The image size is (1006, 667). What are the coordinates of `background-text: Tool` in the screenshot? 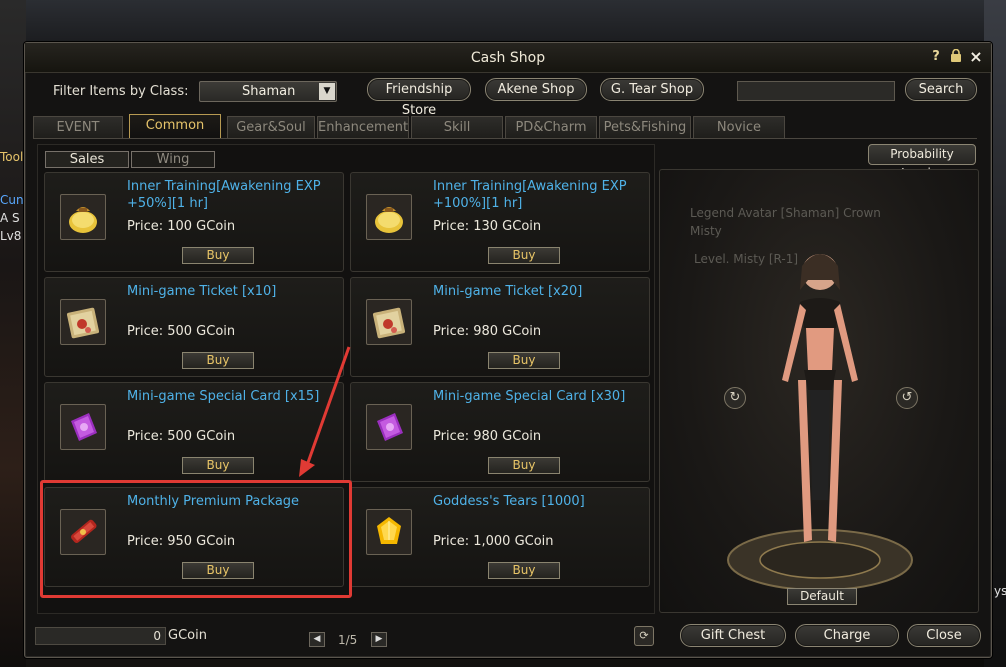 It's located at (12, 157).